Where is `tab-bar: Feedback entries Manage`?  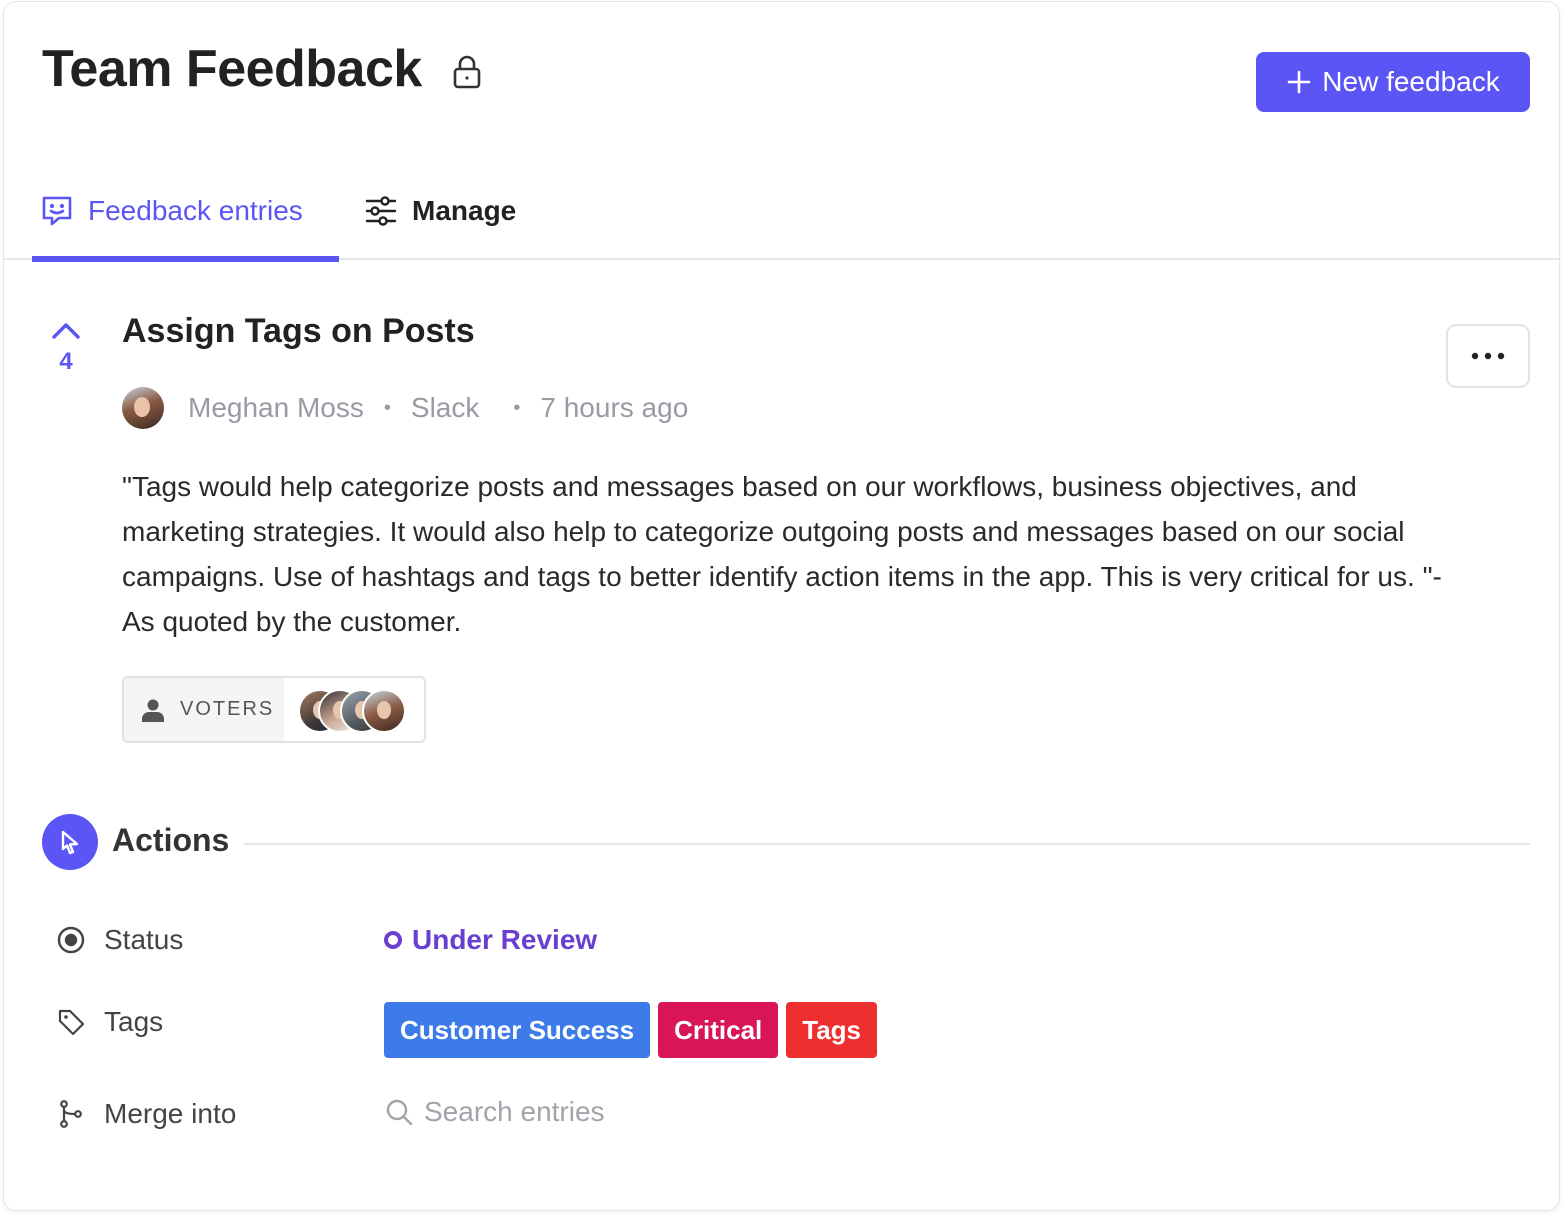
tab-bar: Feedback entries Manage is located at coordinates (781, 212).